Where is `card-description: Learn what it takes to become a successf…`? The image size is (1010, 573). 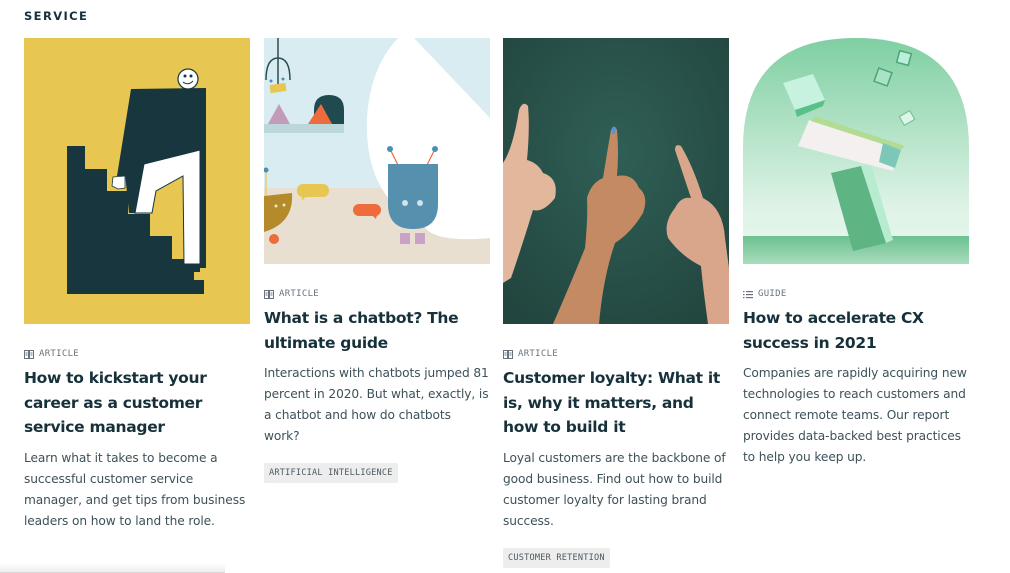 card-description: Learn what it takes to become a successf… is located at coordinates (135, 489).